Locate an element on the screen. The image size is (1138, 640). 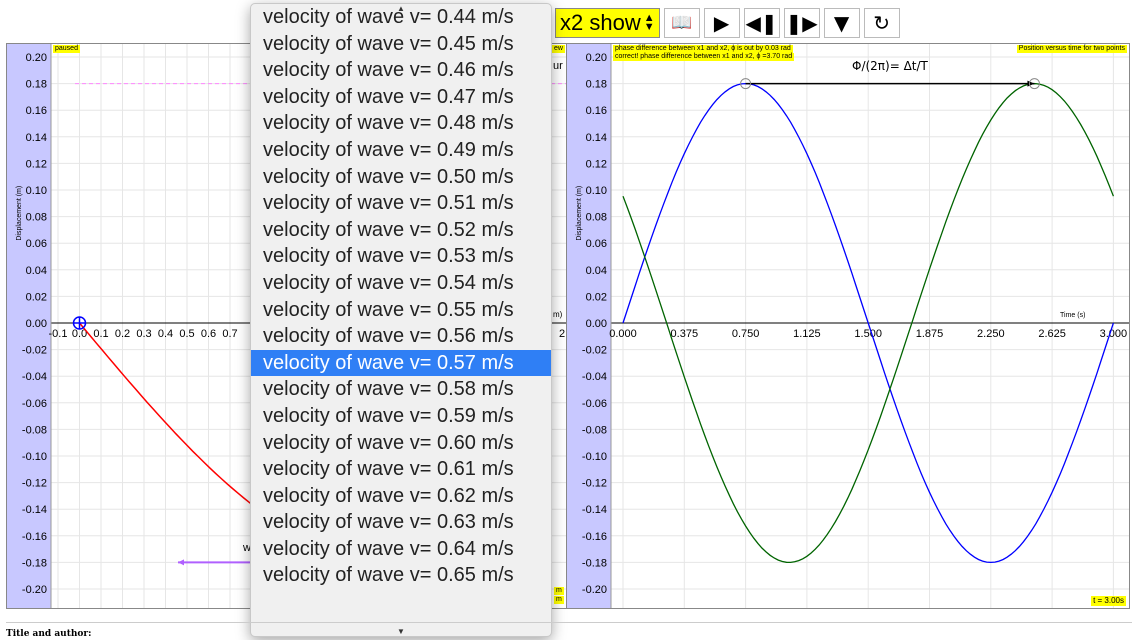
reset-button: ↻ is located at coordinates (881, 23).